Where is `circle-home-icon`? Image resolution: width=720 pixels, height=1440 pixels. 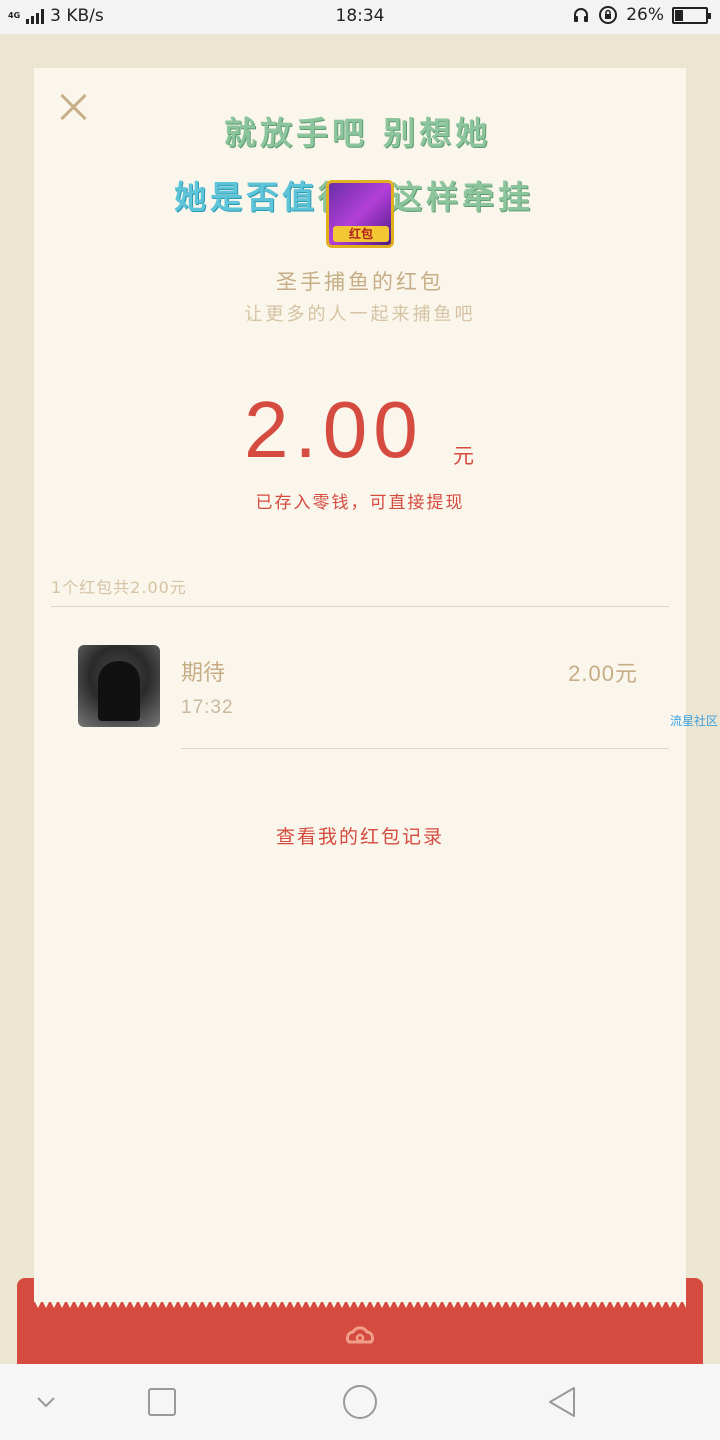 circle-home-icon is located at coordinates (360, 1402).